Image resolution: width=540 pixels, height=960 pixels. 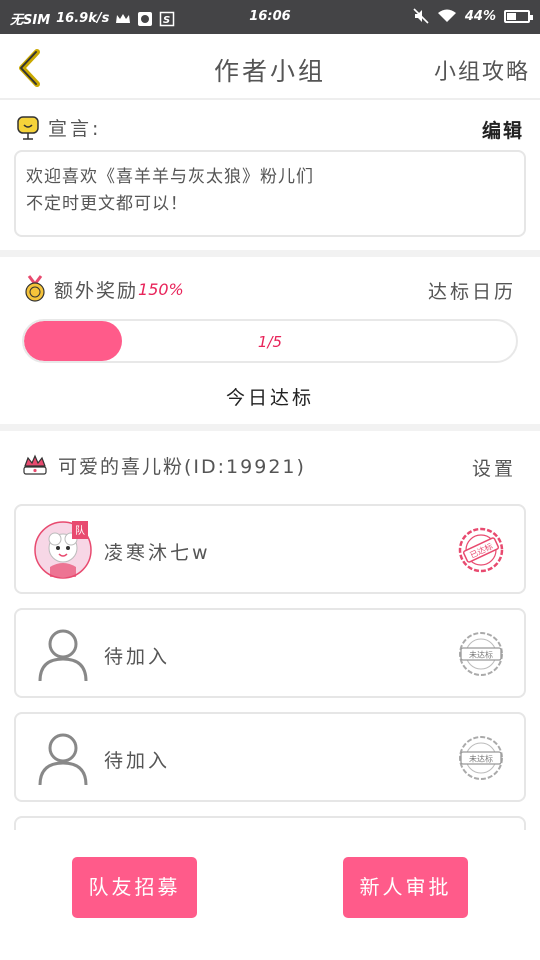 I want to click on declaration-line-1: 欢迎喜欢《喜羊羊与灰太狼》粉儿们, so click(x=170, y=177).